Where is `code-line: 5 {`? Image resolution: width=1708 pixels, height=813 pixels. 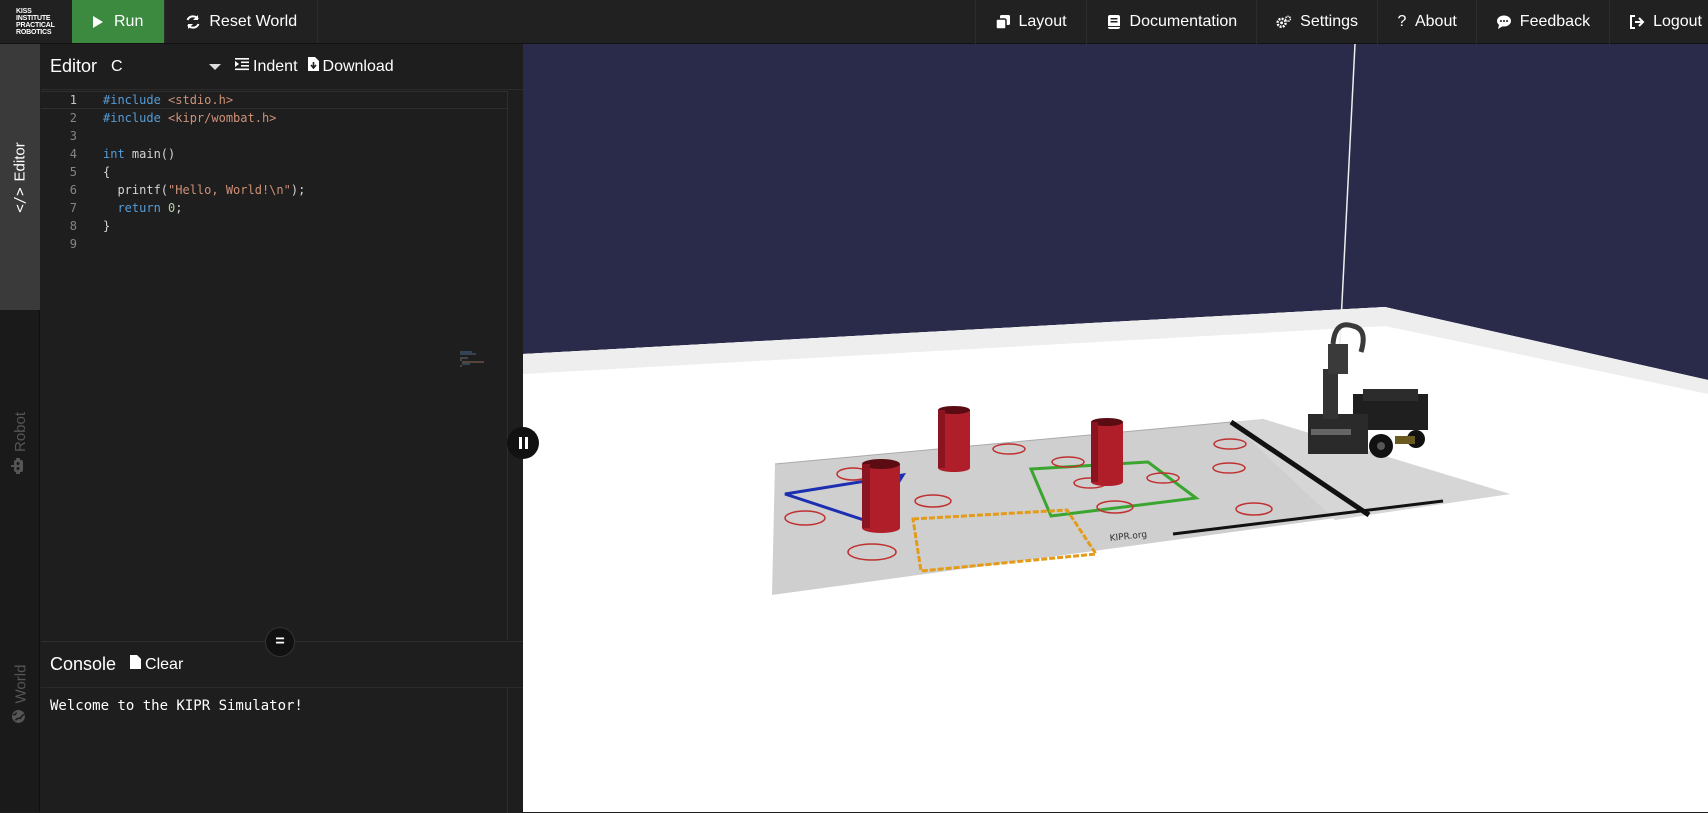 code-line: 5 { is located at coordinates (274, 172).